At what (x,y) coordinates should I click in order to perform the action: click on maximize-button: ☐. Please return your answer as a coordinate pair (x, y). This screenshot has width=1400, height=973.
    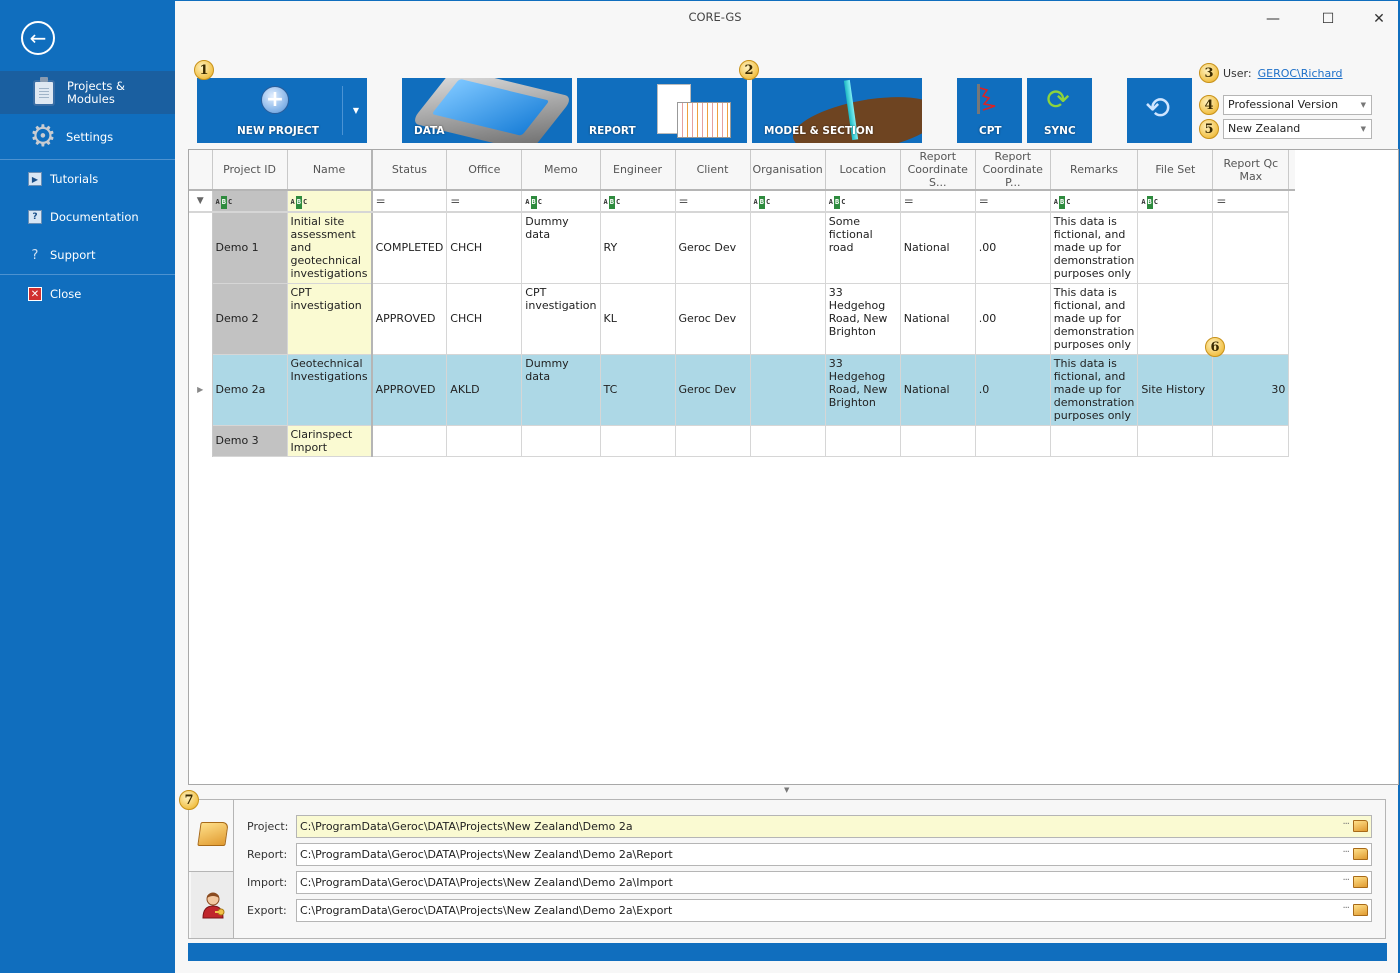
    Looking at the image, I should click on (1328, 19).